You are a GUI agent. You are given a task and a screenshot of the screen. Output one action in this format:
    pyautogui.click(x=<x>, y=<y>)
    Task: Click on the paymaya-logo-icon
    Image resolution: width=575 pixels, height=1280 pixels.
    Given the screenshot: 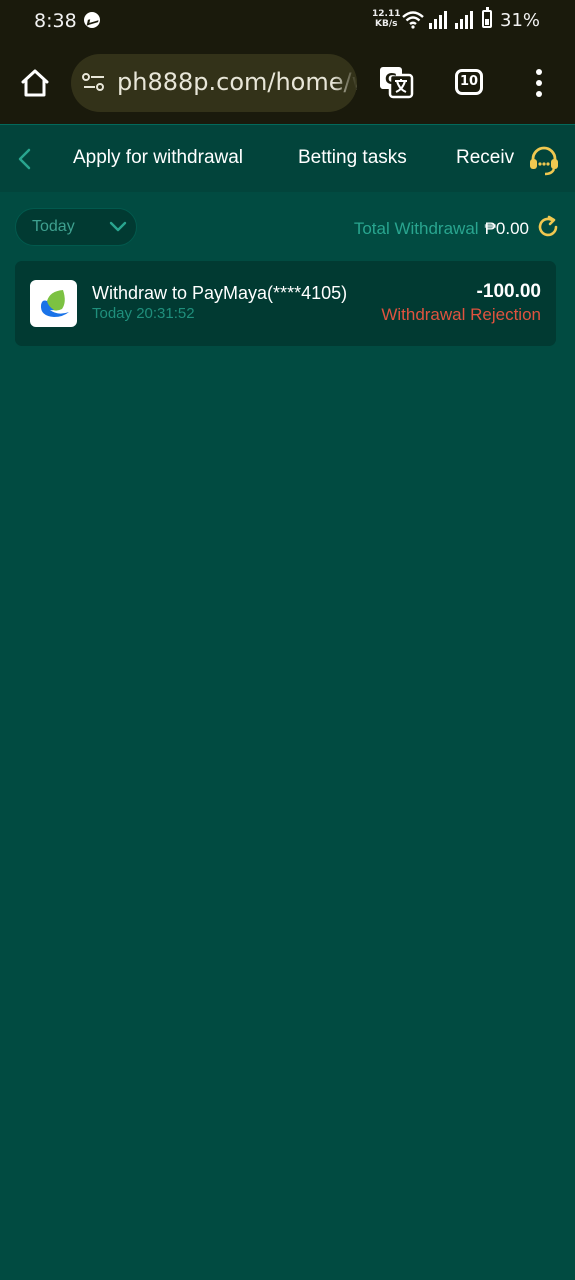 What is the action you would take?
    pyautogui.click(x=54, y=303)
    